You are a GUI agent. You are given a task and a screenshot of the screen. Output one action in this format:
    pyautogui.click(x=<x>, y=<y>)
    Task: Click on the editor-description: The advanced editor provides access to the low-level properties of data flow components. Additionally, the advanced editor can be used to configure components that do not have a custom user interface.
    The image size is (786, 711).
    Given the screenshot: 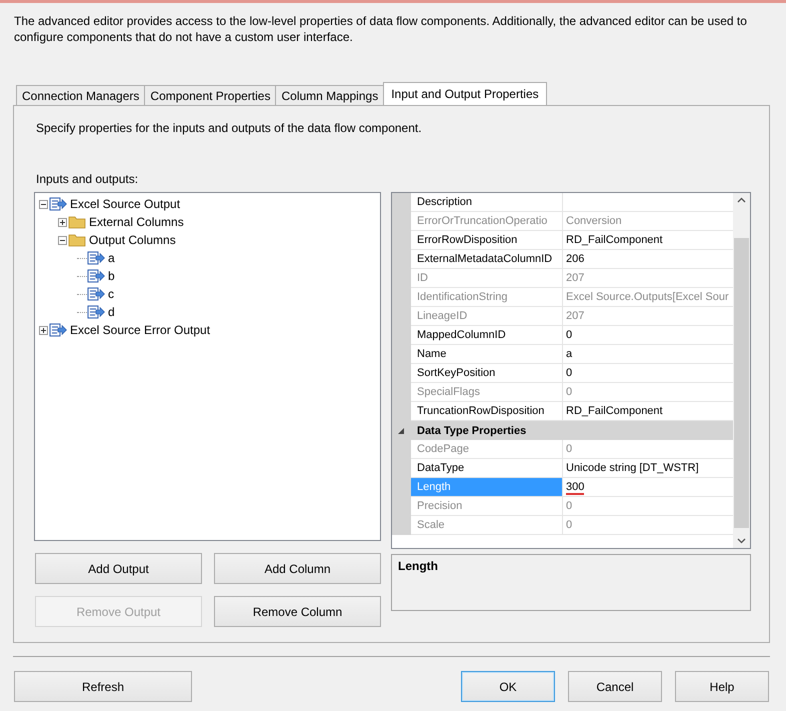 What is the action you would take?
    pyautogui.click(x=381, y=29)
    